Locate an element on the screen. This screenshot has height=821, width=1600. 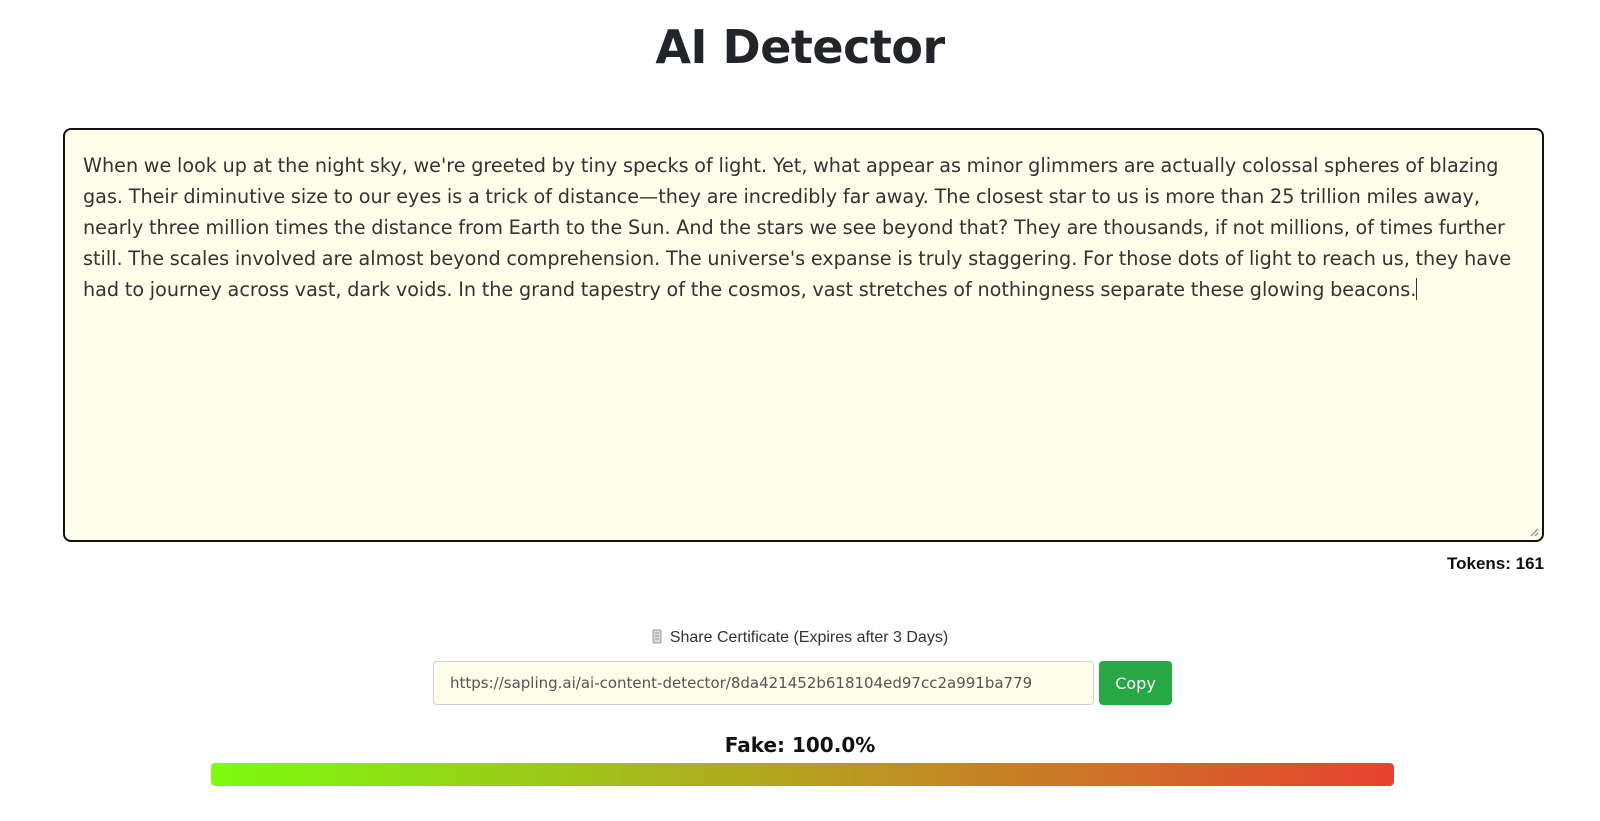
fake-score-bar is located at coordinates (802, 774).